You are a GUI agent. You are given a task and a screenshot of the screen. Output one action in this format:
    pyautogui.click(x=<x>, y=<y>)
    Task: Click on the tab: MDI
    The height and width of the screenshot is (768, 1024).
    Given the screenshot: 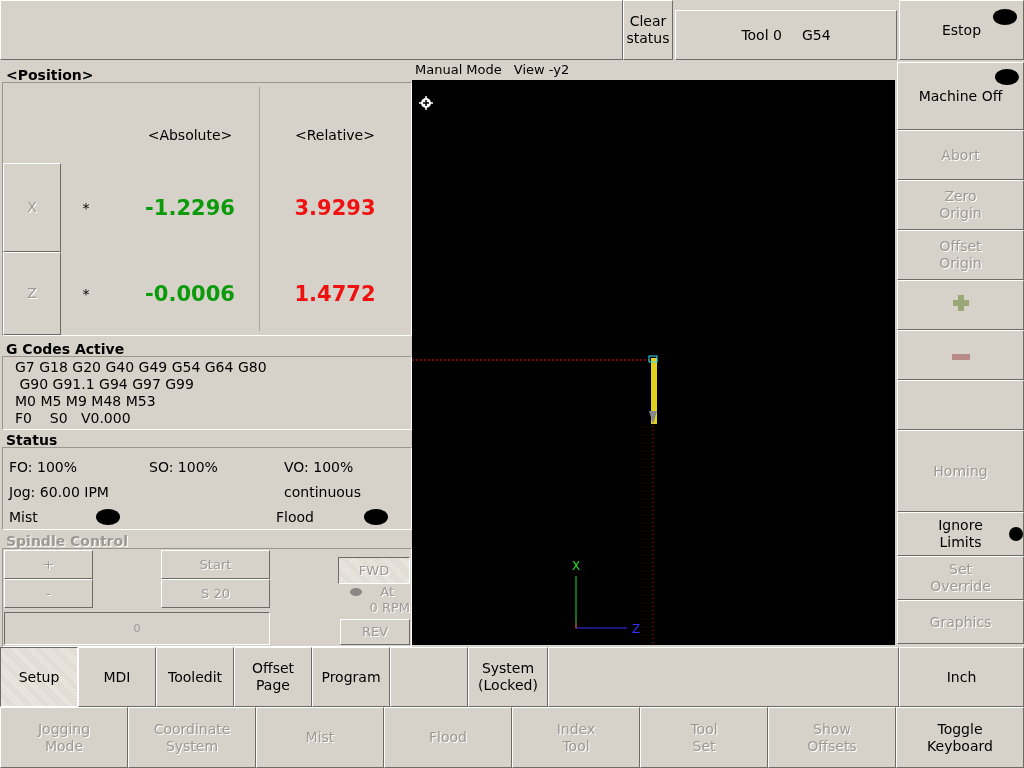 What is the action you would take?
    pyautogui.click(x=117, y=677)
    